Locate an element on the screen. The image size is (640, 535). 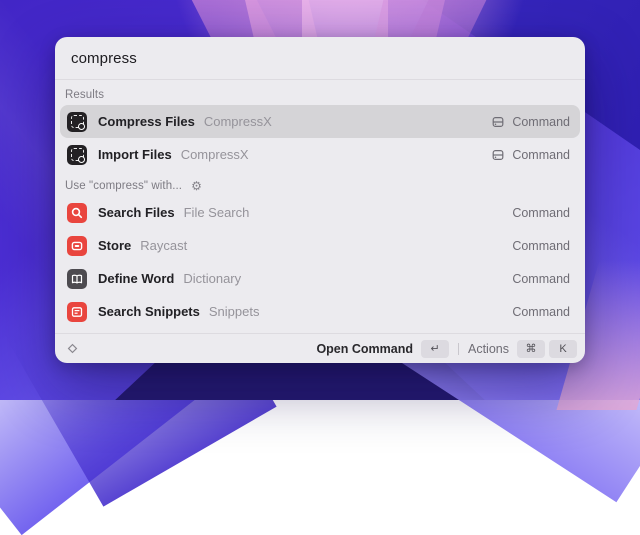
result-title: Import Files is located at coordinates (135, 154).